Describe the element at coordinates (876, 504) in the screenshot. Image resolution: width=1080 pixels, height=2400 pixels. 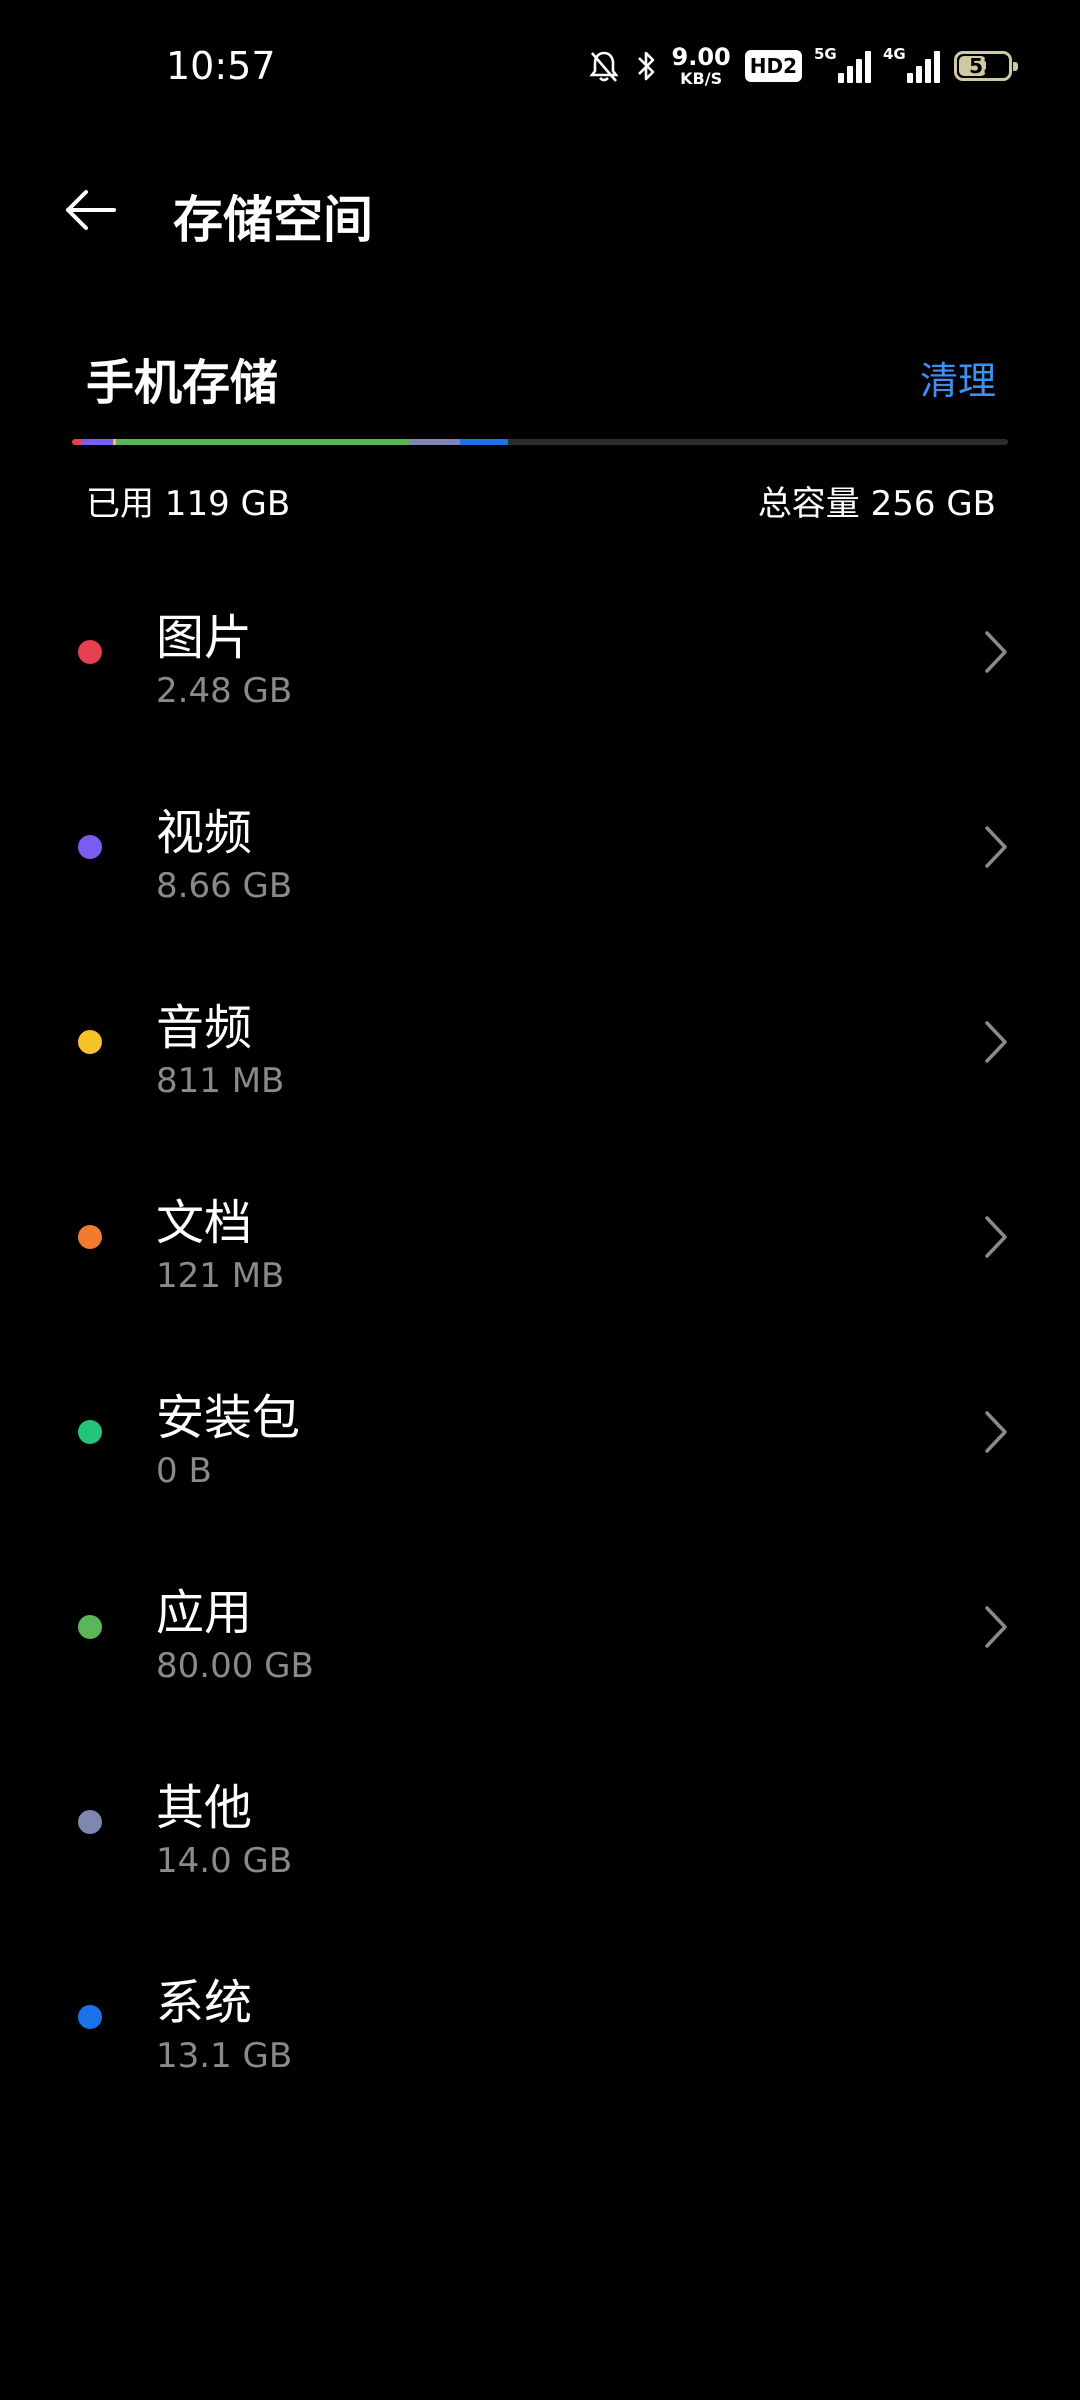
I see `total-capacity-label: 总容量 256 GB` at that location.